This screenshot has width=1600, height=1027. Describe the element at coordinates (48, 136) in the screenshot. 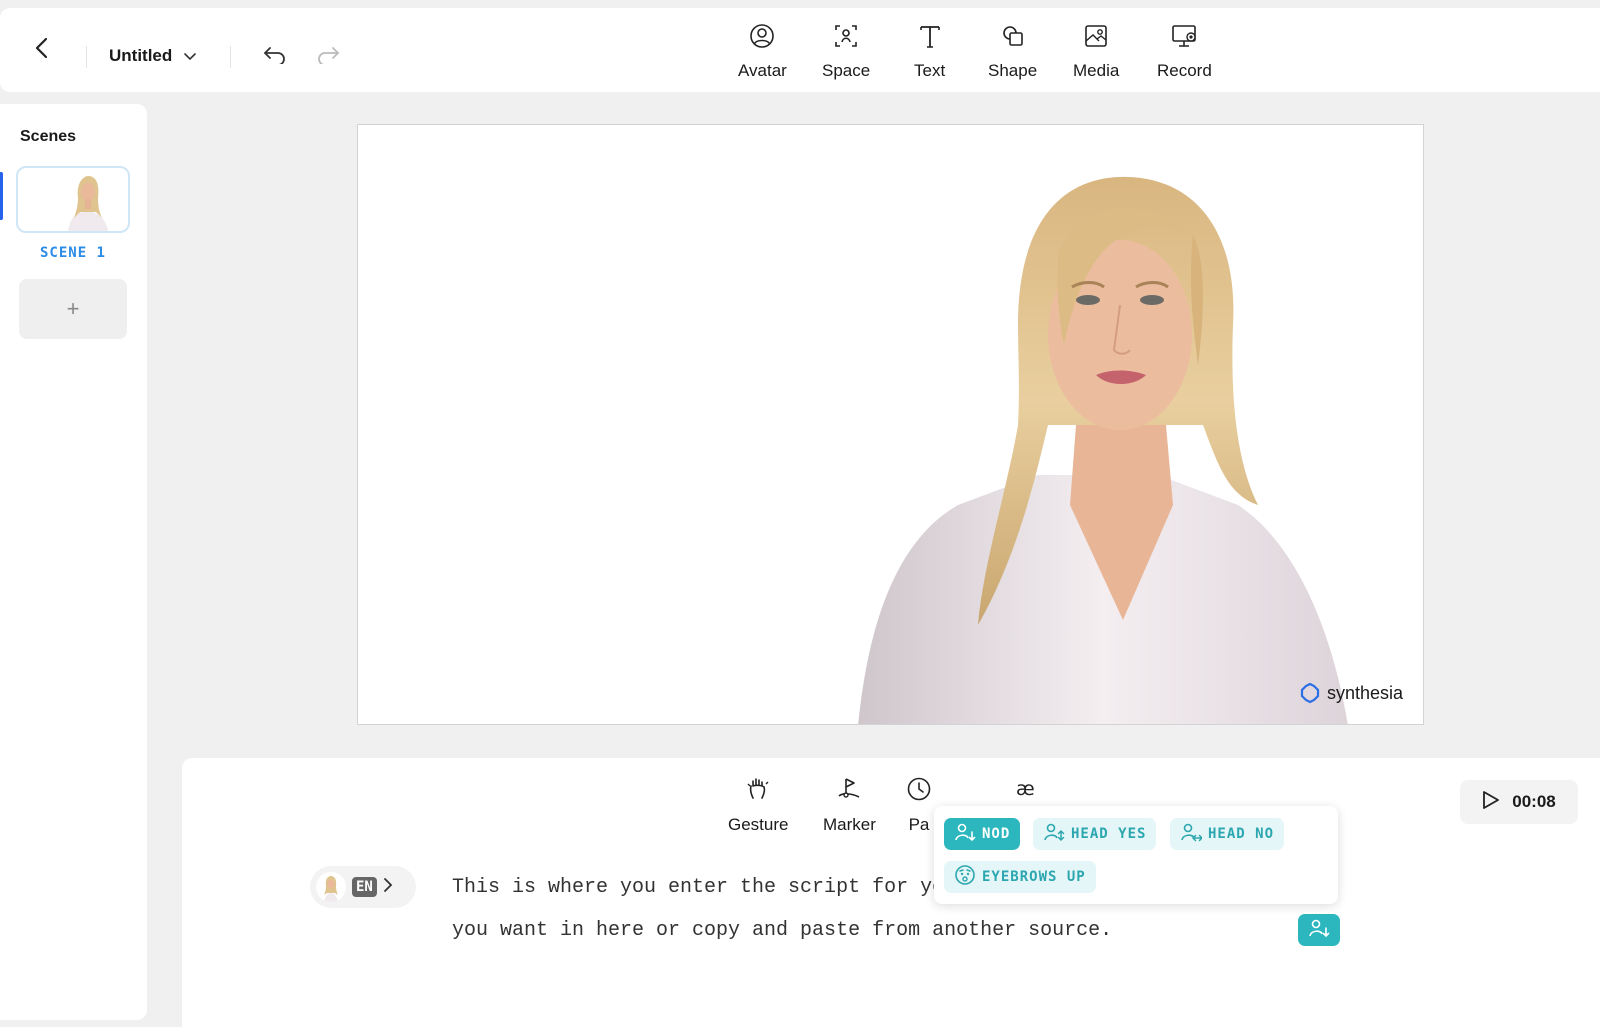

I see `scenes-title: Scenes` at that location.